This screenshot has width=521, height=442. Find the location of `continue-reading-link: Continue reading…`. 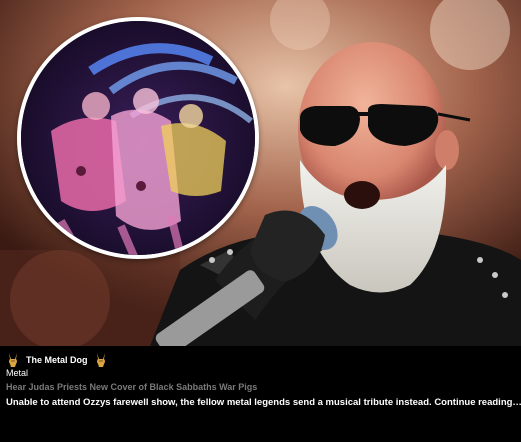

continue-reading-link: Continue reading… is located at coordinates (477, 402).